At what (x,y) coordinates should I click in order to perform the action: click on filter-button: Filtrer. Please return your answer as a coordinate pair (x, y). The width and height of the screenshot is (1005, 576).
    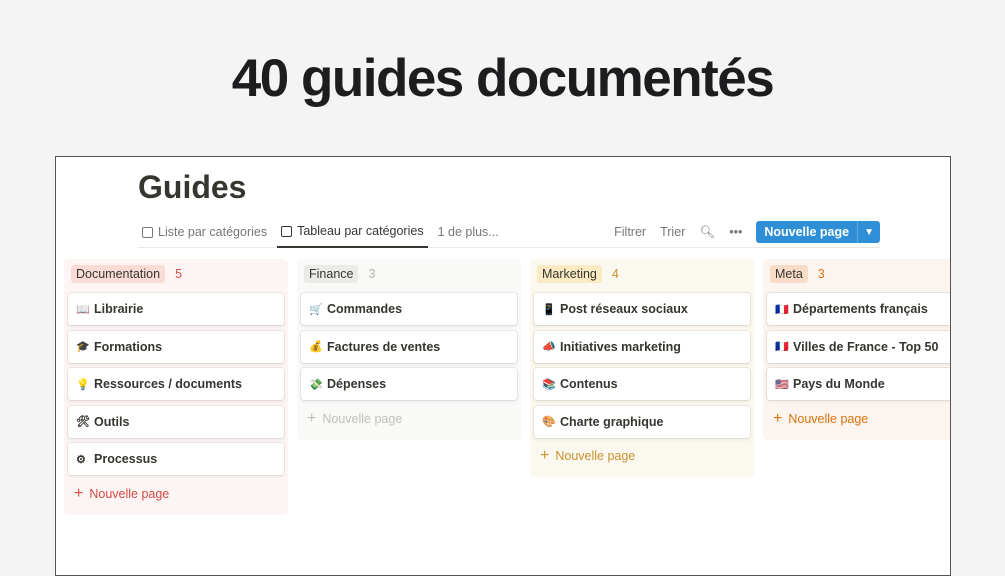
    Looking at the image, I should click on (630, 232).